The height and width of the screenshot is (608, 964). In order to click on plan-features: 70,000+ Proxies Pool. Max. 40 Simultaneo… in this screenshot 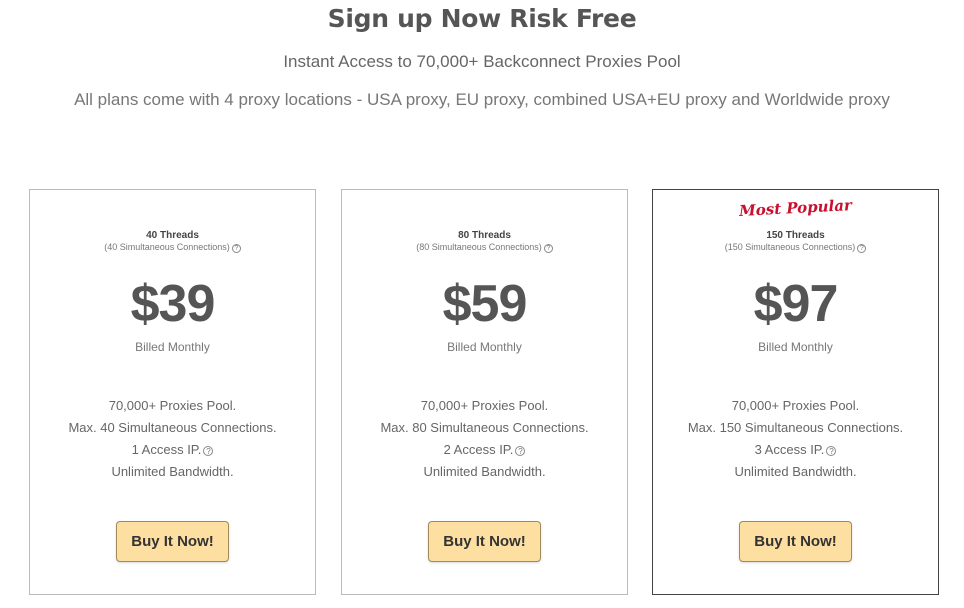, I will do `click(172, 439)`.